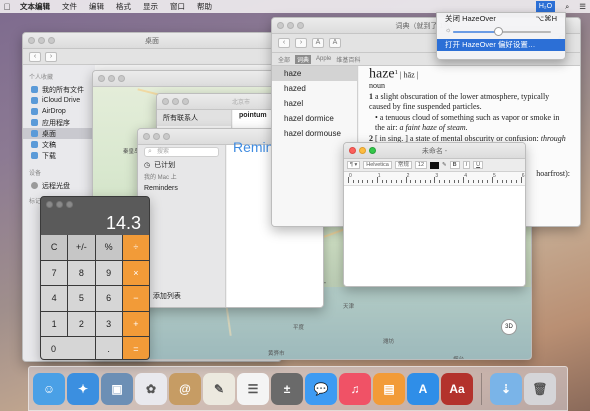 The width and height of the screenshot is (590, 411). What do you see at coordinates (108, 323) in the screenshot?
I see `key-three-button: 3` at bounding box center [108, 323].